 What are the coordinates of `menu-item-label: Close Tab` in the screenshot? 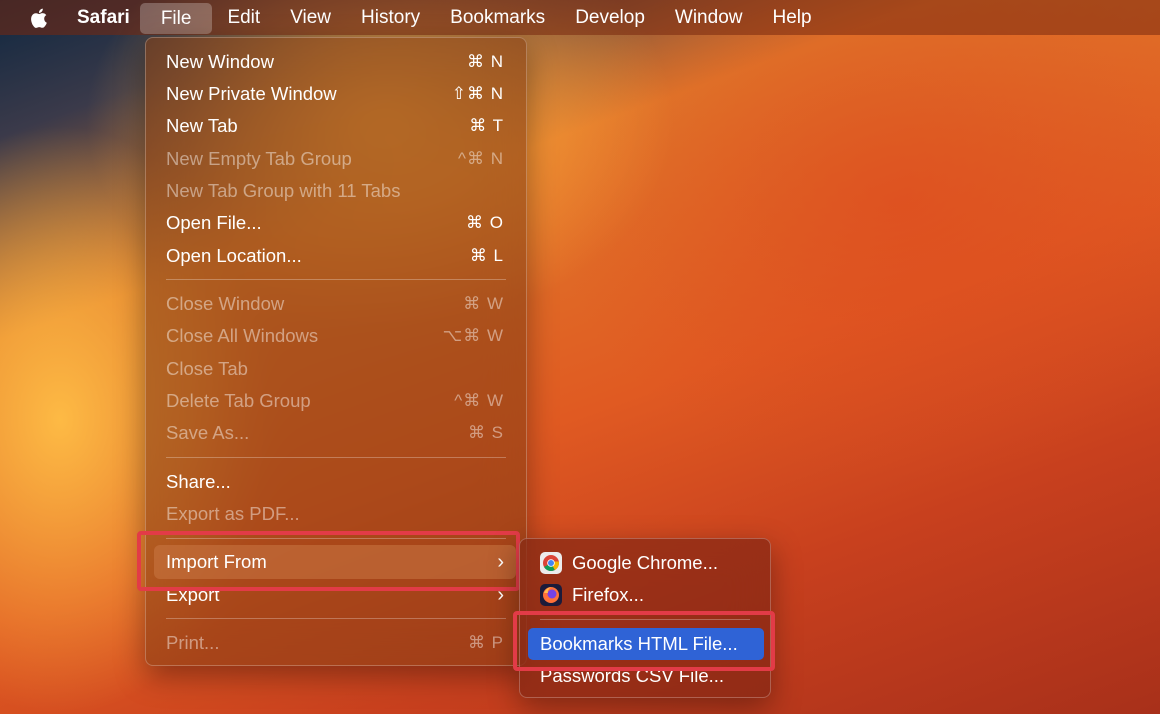 It's located at (207, 368).